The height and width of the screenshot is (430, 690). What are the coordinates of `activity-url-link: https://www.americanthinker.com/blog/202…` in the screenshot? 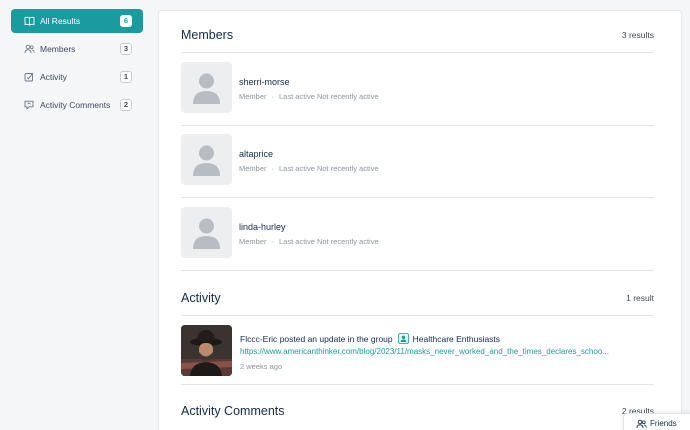 It's located at (426, 351).